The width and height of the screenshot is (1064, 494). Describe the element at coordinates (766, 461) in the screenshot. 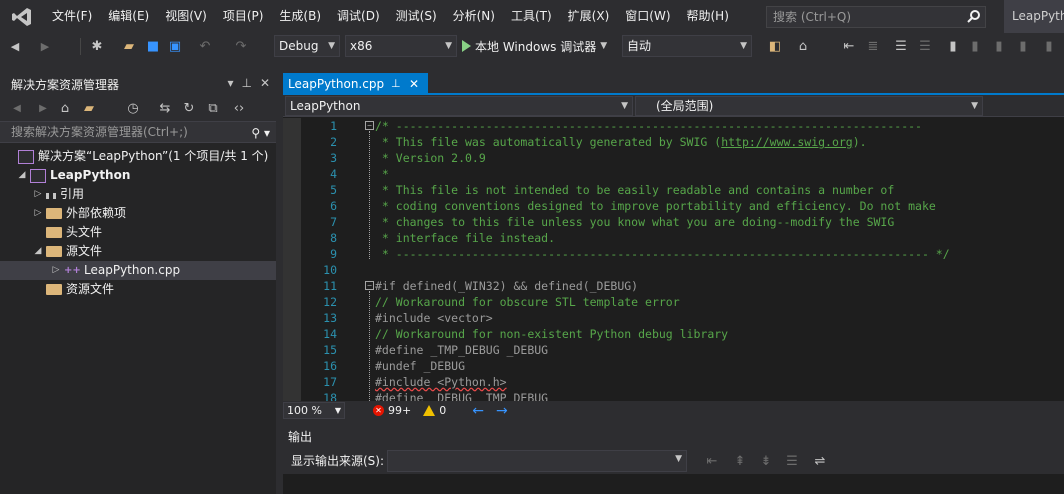

I see `next-message-icon: ⇟` at that location.